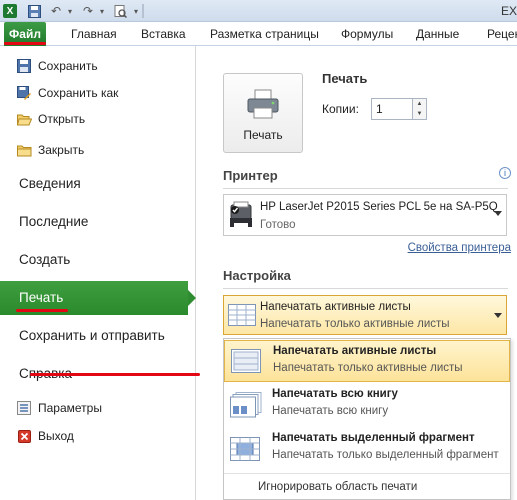 This screenshot has width=517, height=500. Describe the element at coordinates (56, 436) in the screenshot. I see `nav-exit-label: Выход` at that location.